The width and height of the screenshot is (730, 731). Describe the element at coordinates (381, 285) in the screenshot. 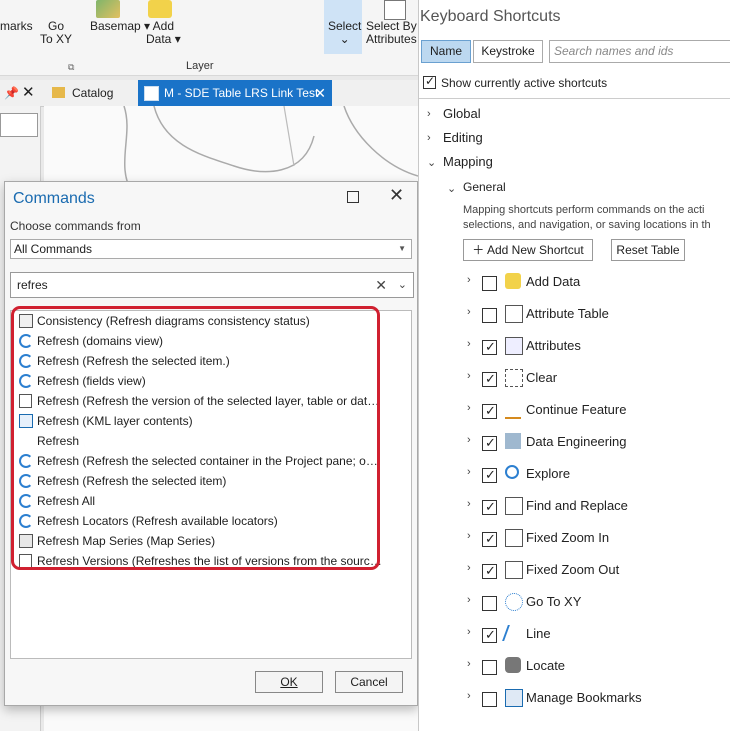

I see `clear-search-icon: ✕` at that location.